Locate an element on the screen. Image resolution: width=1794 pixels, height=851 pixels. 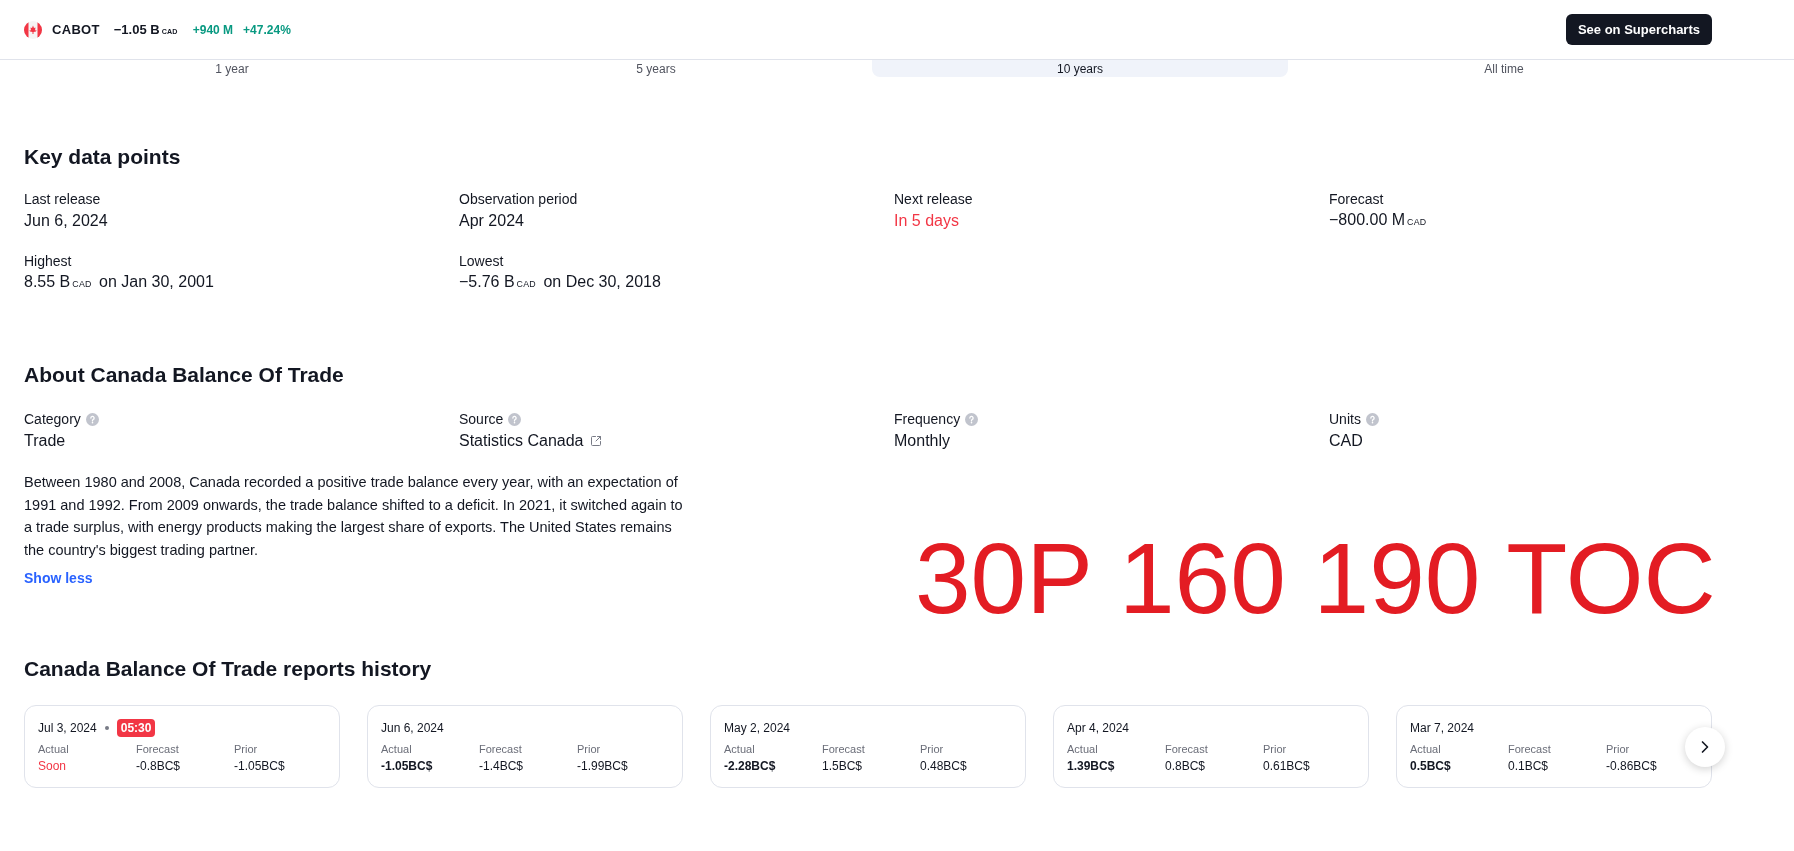
stat-value: 0.1BC$ is located at coordinates (1529, 766).